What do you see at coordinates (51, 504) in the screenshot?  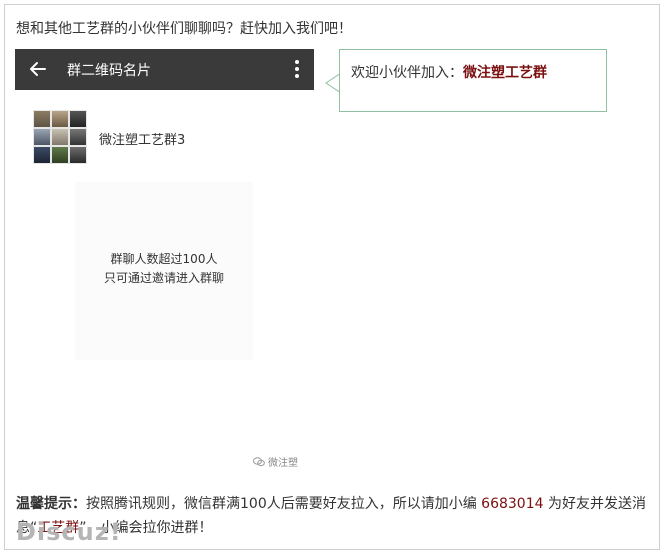 I see `tips-label: 温馨提示：` at bounding box center [51, 504].